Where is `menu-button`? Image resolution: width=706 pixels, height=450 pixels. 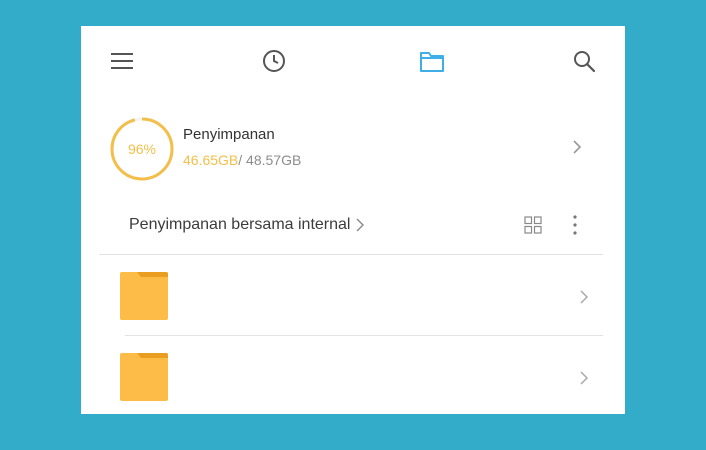 menu-button is located at coordinates (122, 61).